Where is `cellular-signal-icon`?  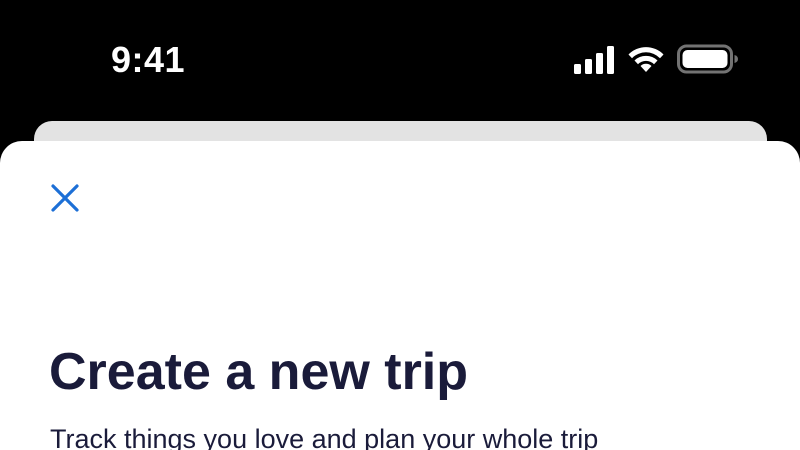
cellular-signal-icon is located at coordinates (594, 60).